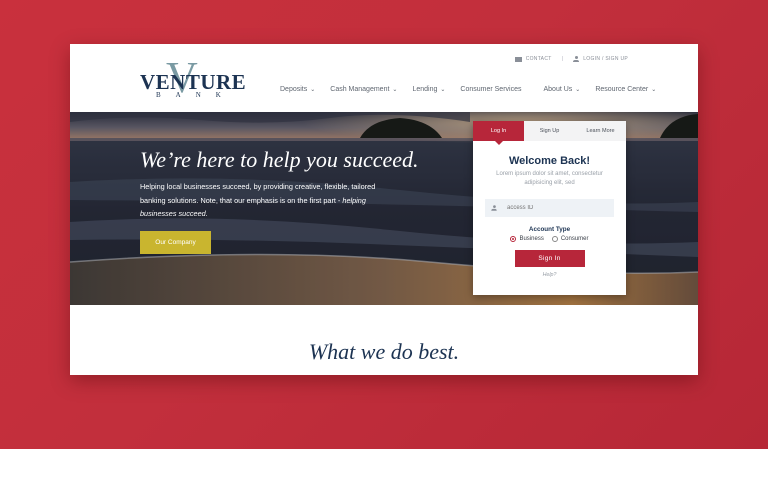 The width and height of the screenshot is (768, 489). What do you see at coordinates (549, 239) in the screenshot?
I see `account-type-options: Business Consumer` at bounding box center [549, 239].